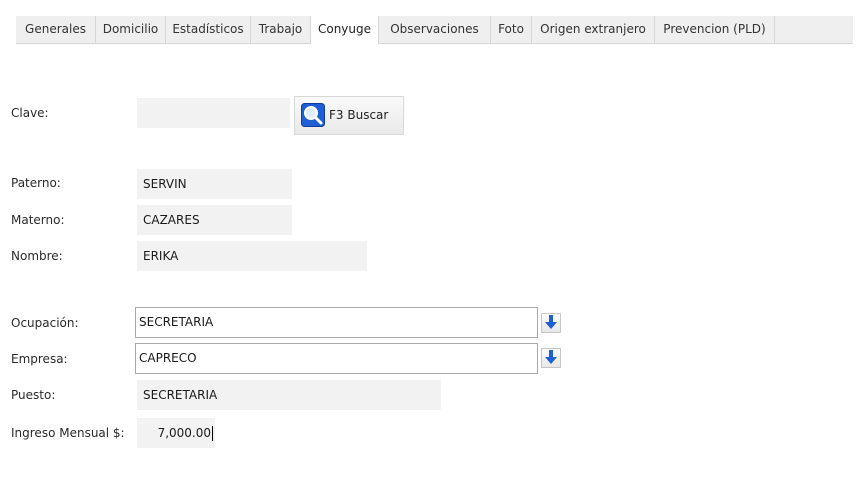 This screenshot has width=857, height=483. I want to click on tab-domicilio: Domicilio, so click(131, 29).